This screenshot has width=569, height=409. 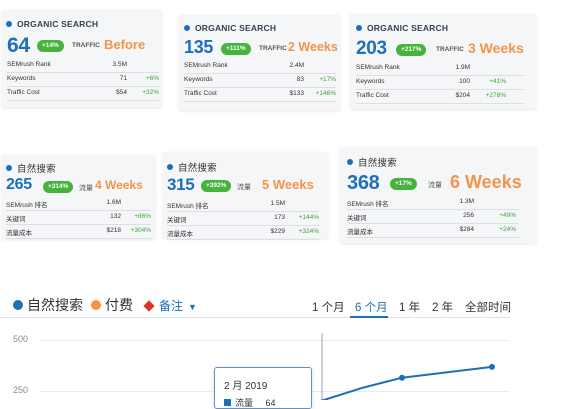 I want to click on chart-tooltip: 2 月 2019 流量 64, so click(x=263, y=388).